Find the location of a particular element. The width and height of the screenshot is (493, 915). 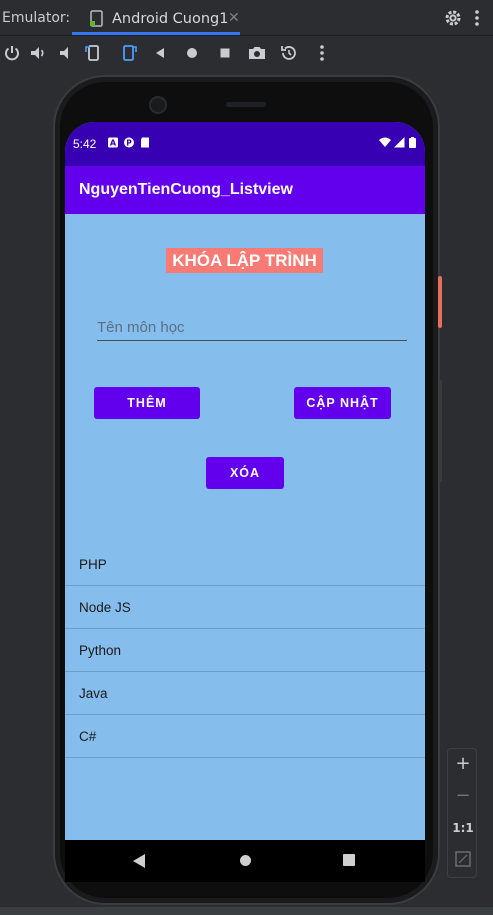

android-nav-bar is located at coordinates (245, 861).